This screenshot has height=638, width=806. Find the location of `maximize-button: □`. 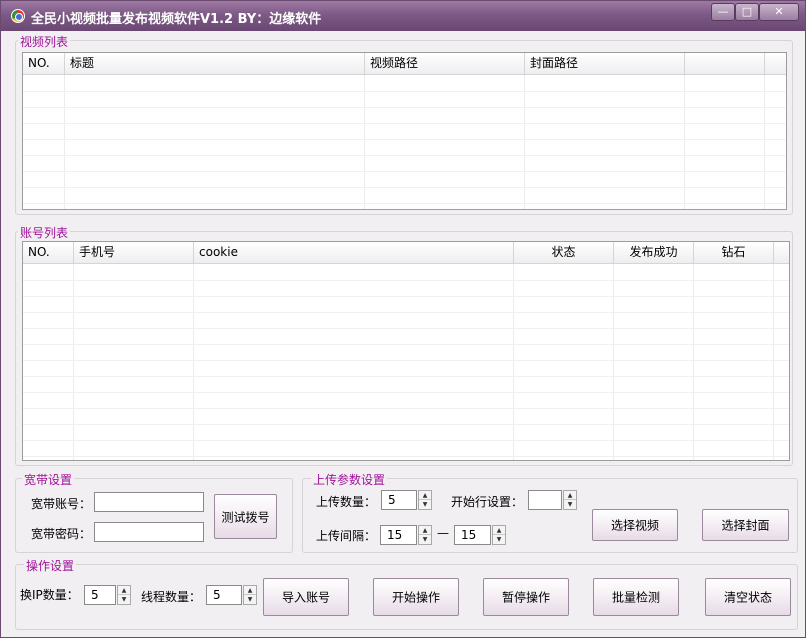

maximize-button: □ is located at coordinates (747, 12).